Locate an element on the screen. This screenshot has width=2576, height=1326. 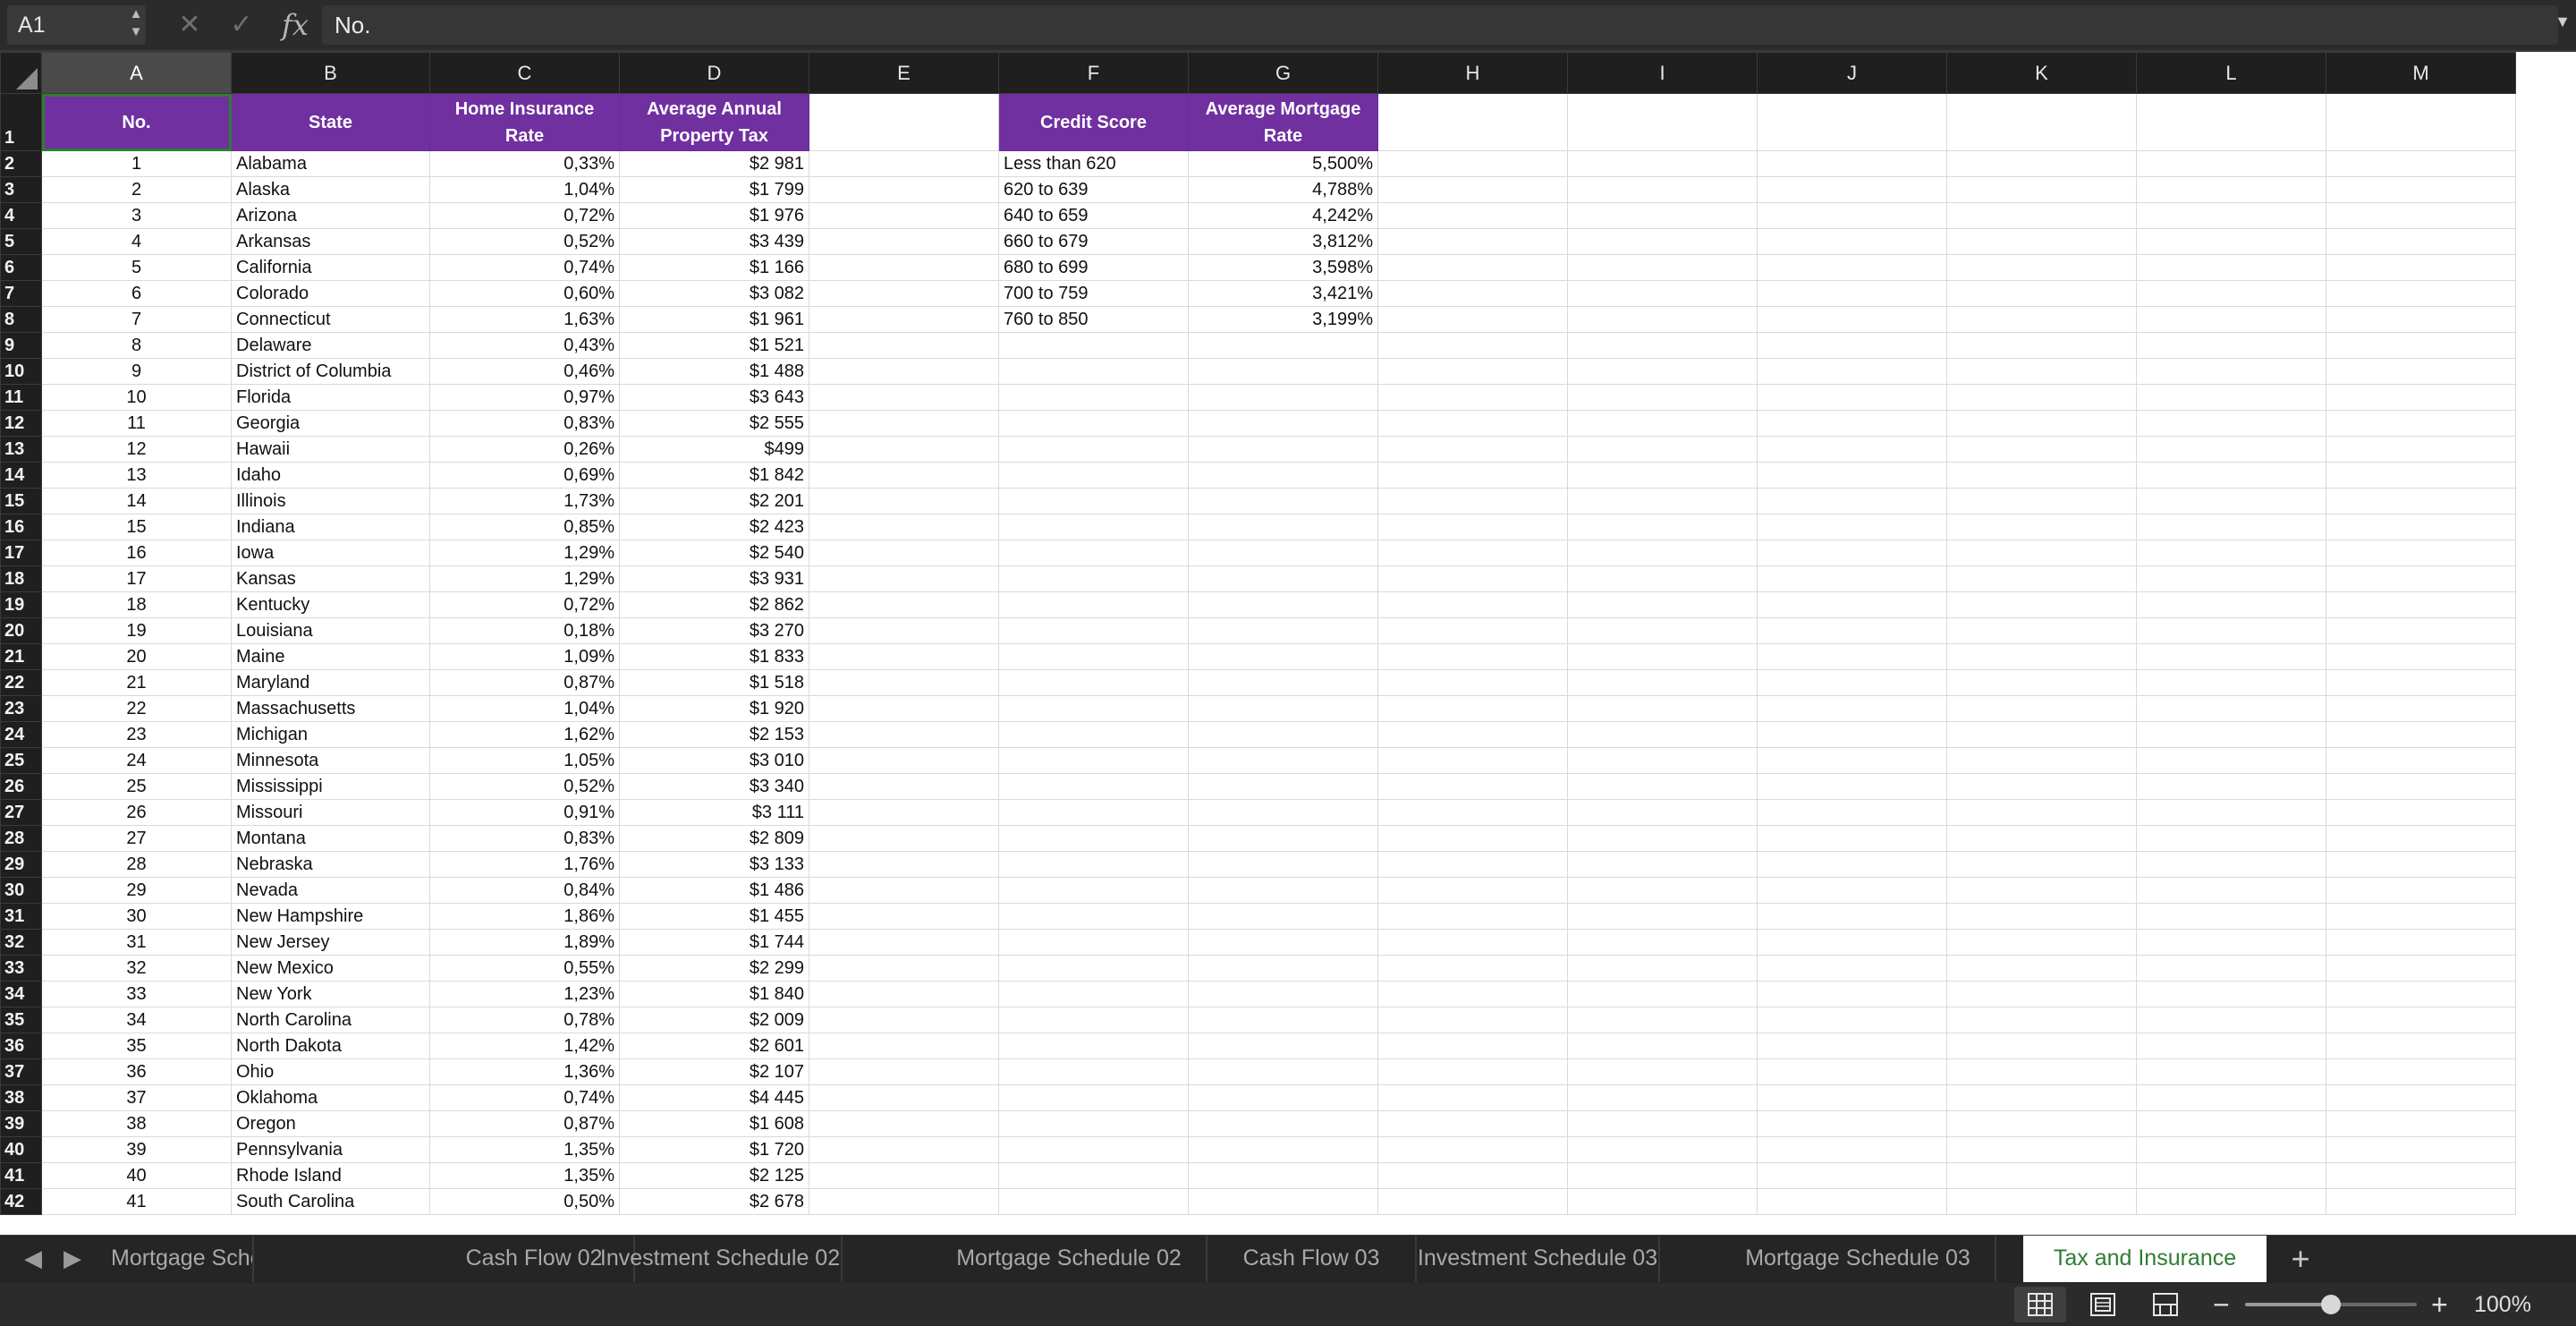
cell-home-insurance-rate: 0,84% is located at coordinates (524, 890).